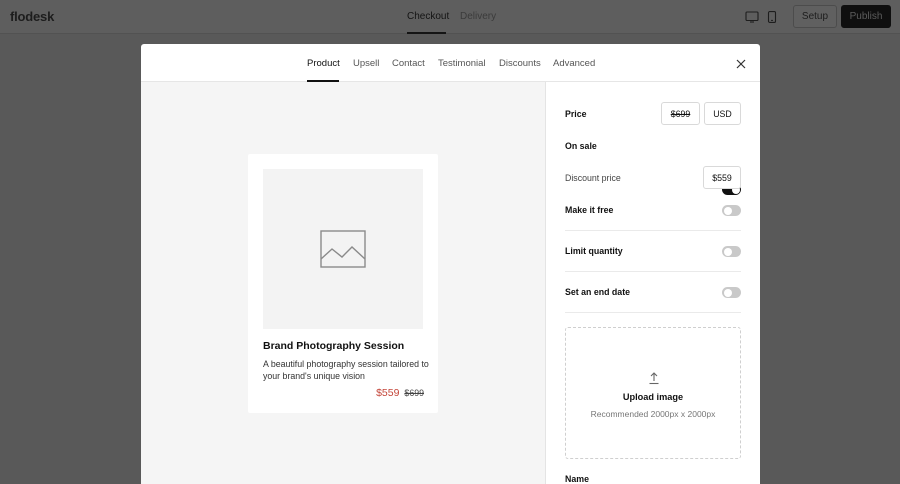  Describe the element at coordinates (428, 16) in the screenshot. I see `tab-checkout: Checkout` at that location.